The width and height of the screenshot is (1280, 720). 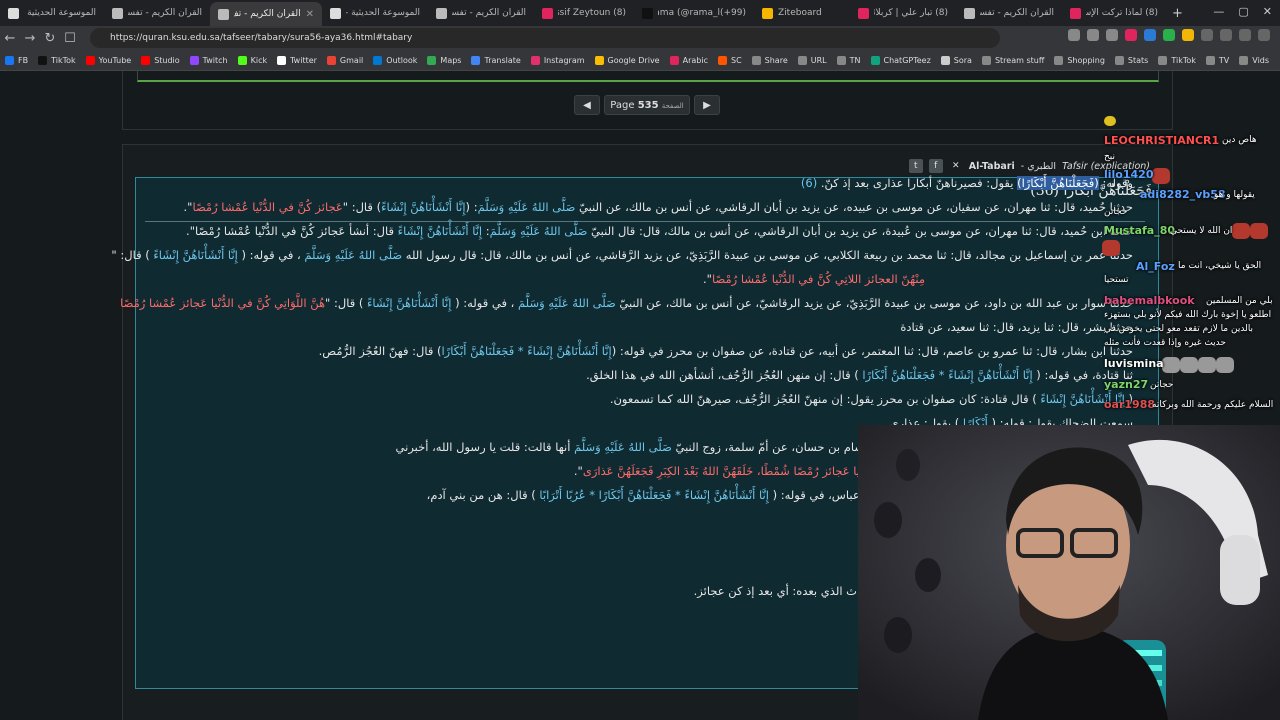 What do you see at coordinates (1112, 35) in the screenshot?
I see `share-icon` at bounding box center [1112, 35].